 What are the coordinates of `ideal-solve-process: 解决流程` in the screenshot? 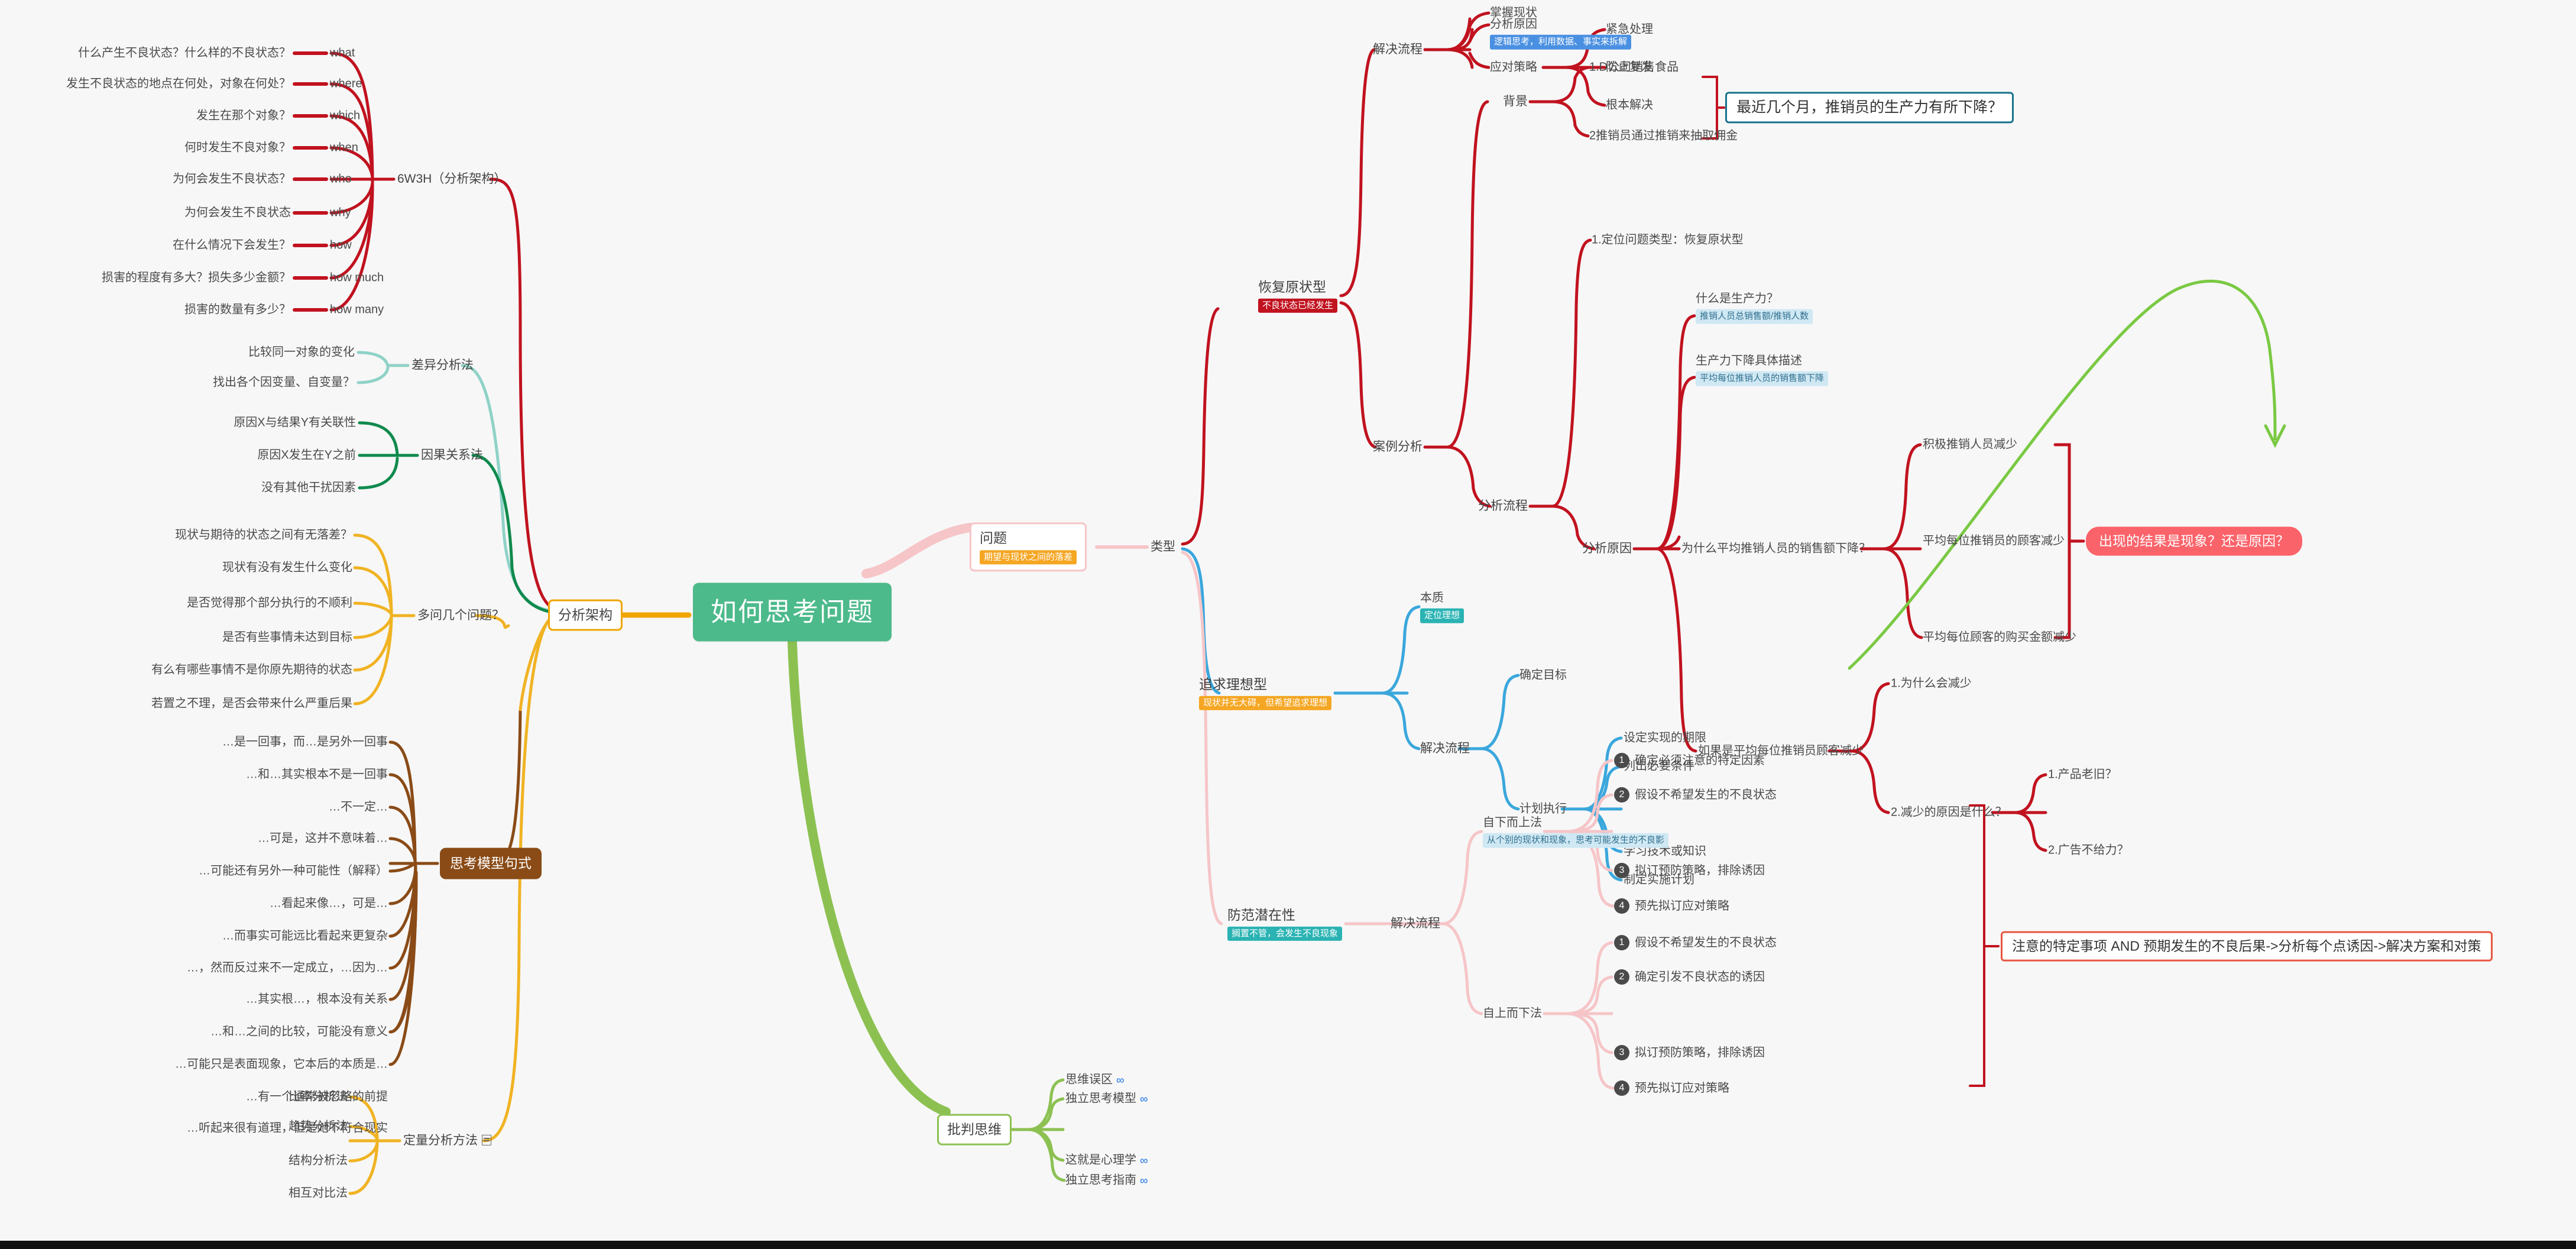 It's located at (1445, 748).